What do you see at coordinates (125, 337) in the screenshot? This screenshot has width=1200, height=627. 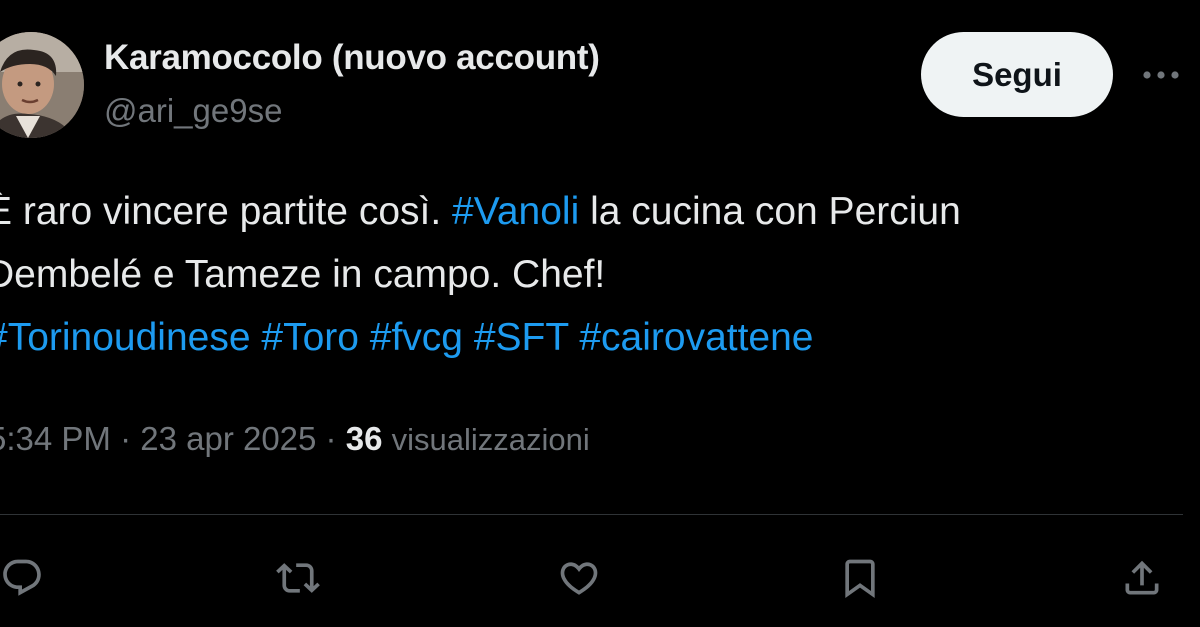 I see `hashtag-link: #Torinoudinese` at bounding box center [125, 337].